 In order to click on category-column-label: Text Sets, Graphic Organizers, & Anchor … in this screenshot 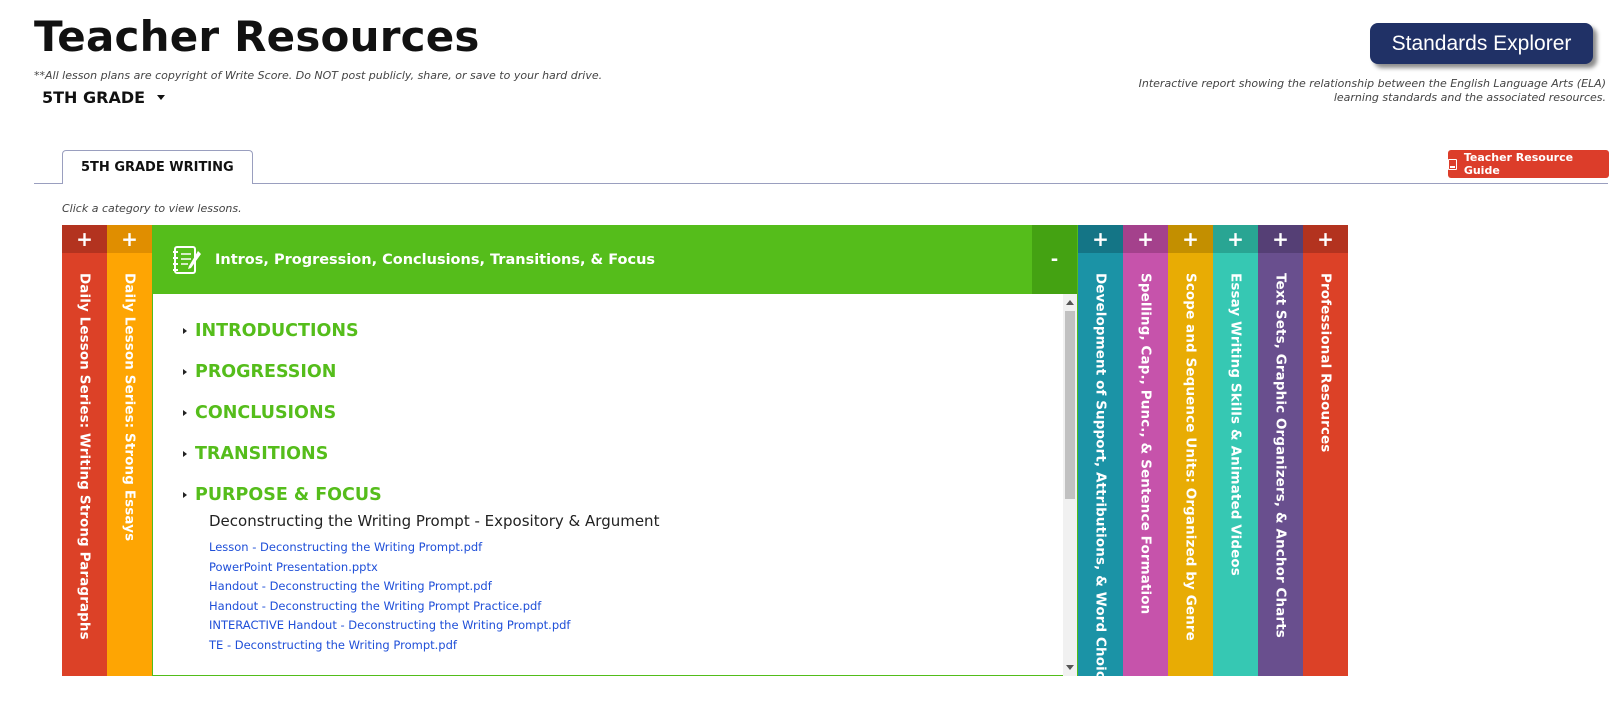, I will do `click(1280, 455)`.